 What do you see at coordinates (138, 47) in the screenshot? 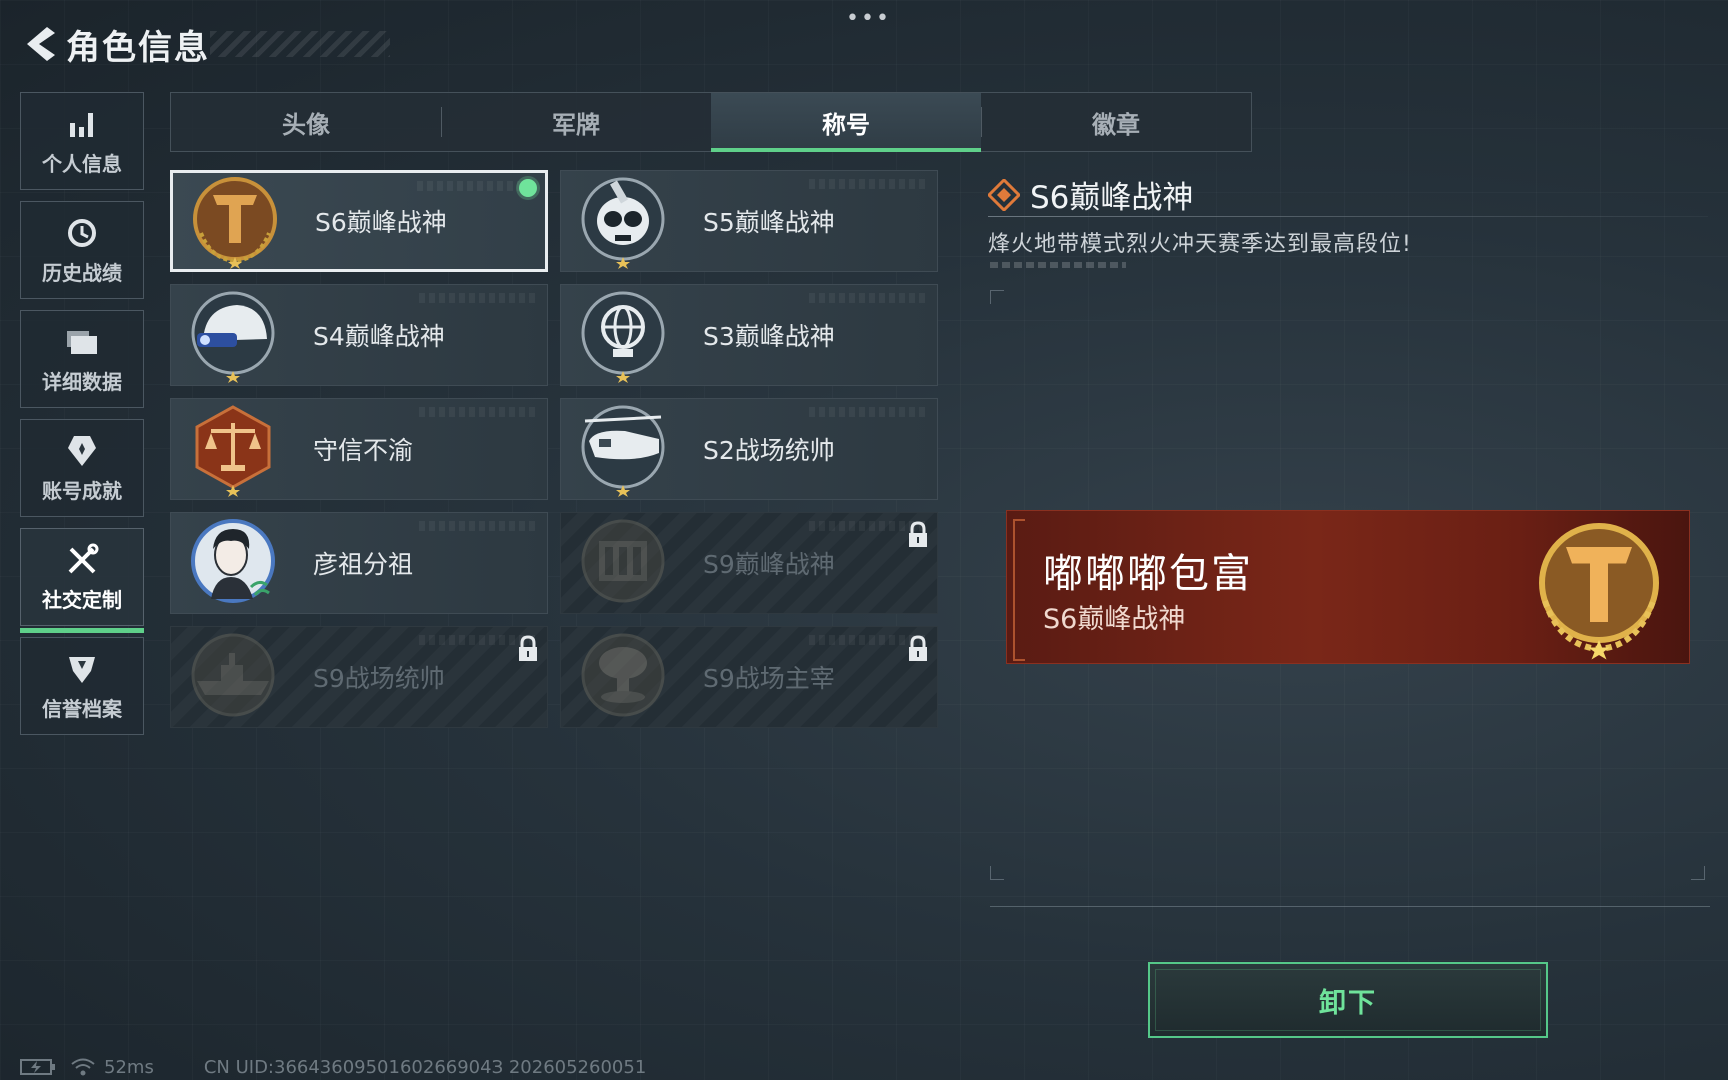
I see `page-title: 角色信息` at bounding box center [138, 47].